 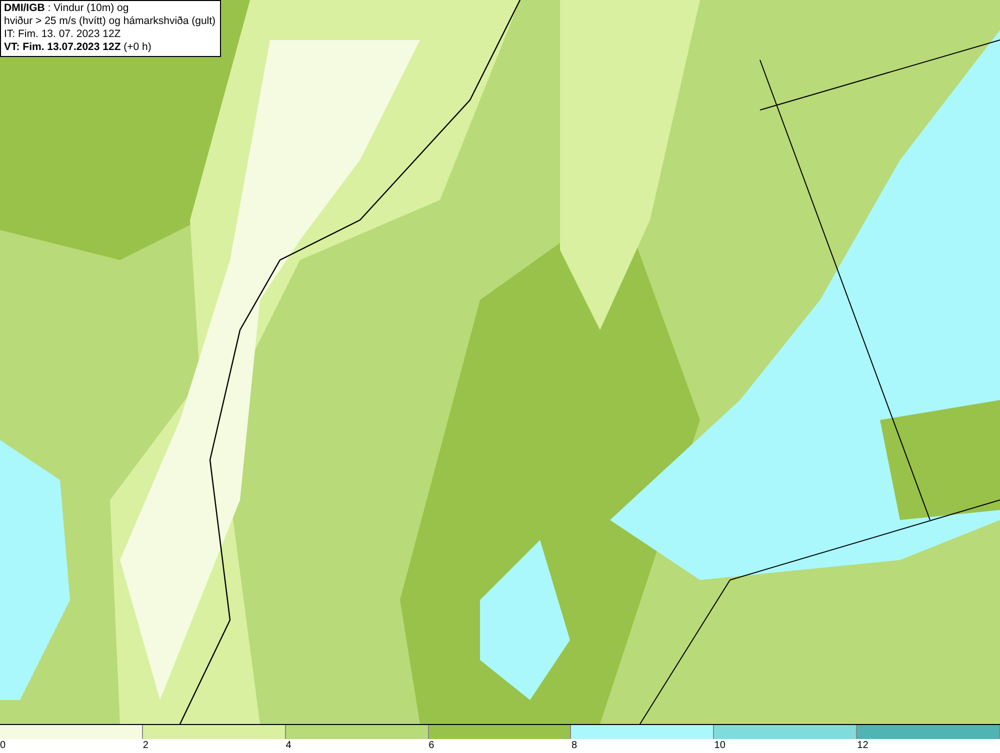 What do you see at coordinates (145, 746) in the screenshot?
I see `legend-tick-label: 2` at bounding box center [145, 746].